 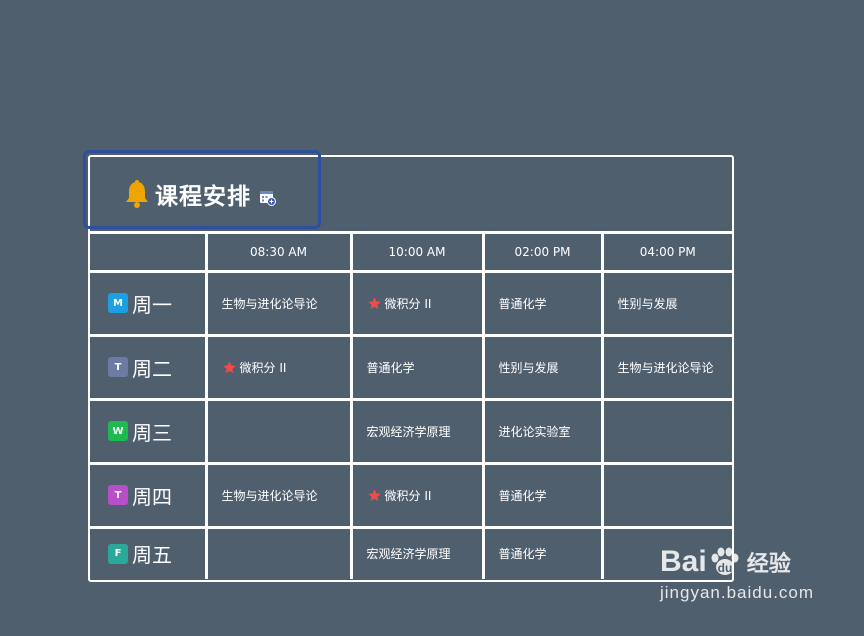 What do you see at coordinates (737, 592) in the screenshot?
I see `watermark-url: jingyan.baidu.com` at bounding box center [737, 592].